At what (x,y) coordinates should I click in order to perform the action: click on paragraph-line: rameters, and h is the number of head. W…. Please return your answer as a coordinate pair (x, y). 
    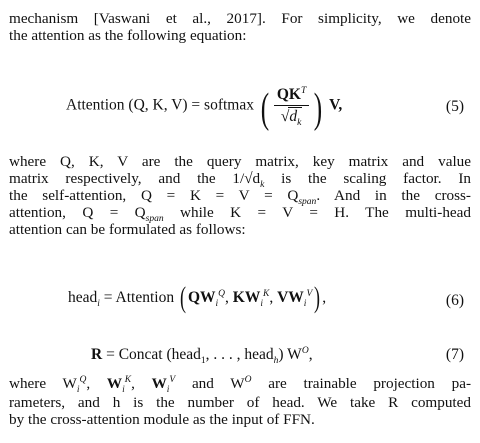
    Looking at the image, I should click on (240, 402).